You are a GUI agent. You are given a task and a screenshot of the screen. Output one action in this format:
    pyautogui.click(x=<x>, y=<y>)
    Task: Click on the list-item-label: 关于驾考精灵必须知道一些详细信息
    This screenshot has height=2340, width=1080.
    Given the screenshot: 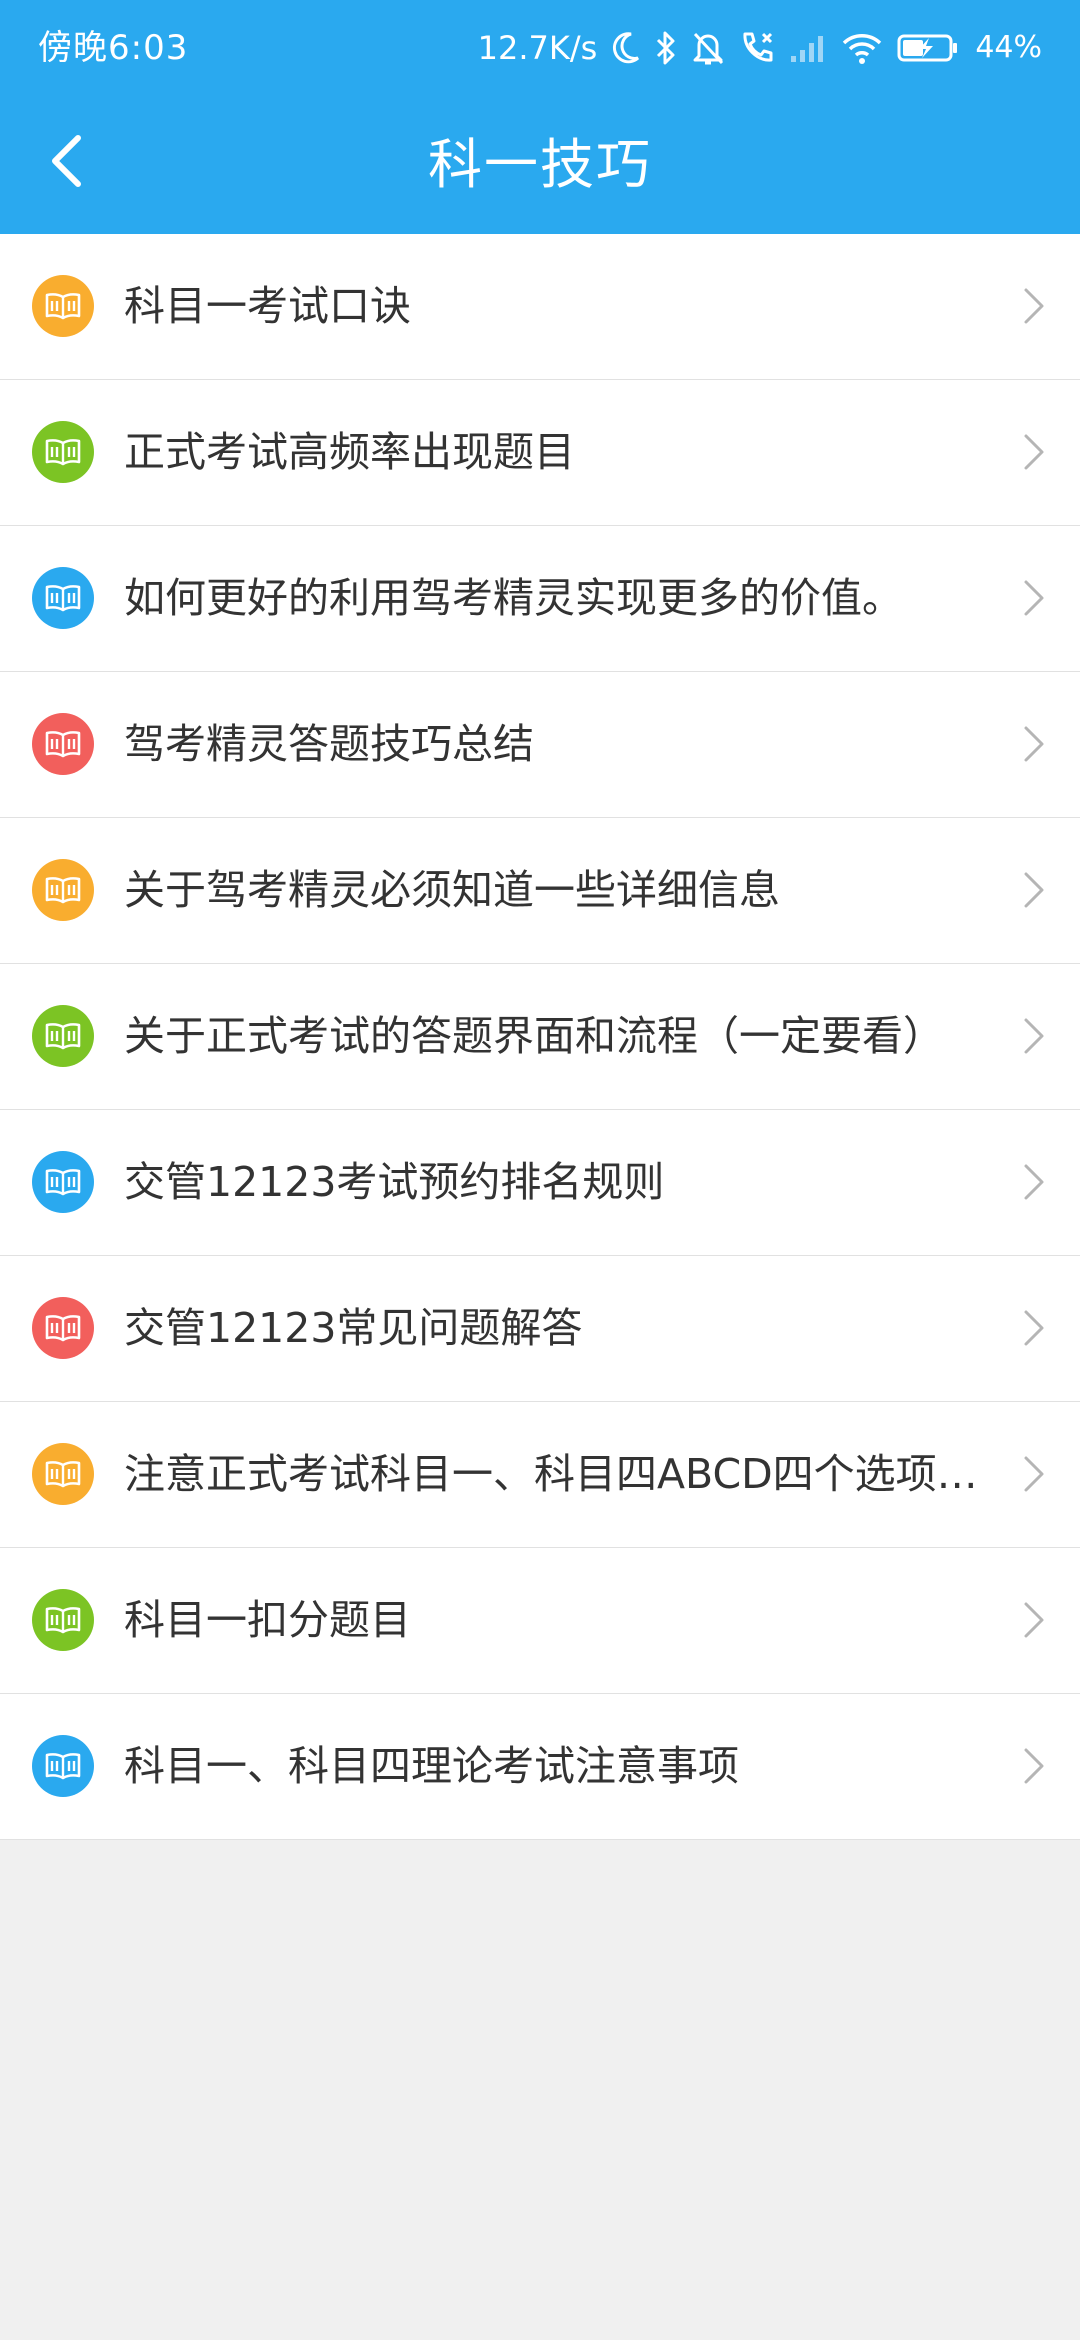 What is the action you would take?
    pyautogui.click(x=452, y=890)
    